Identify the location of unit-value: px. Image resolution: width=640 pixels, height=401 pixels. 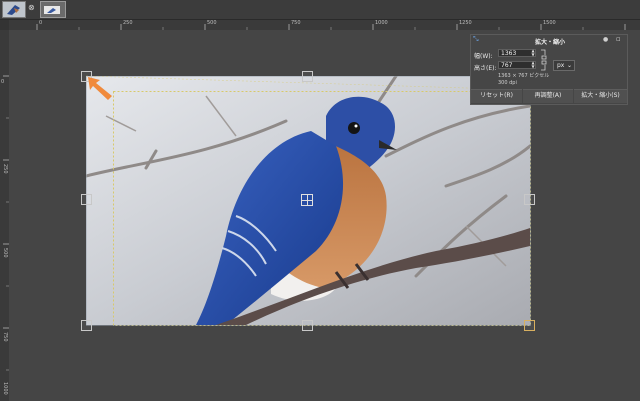
(561, 65).